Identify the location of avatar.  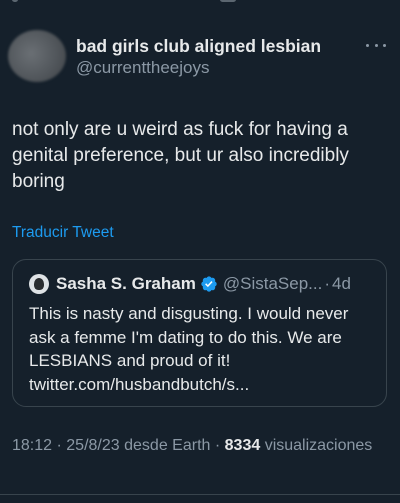
(37, 56).